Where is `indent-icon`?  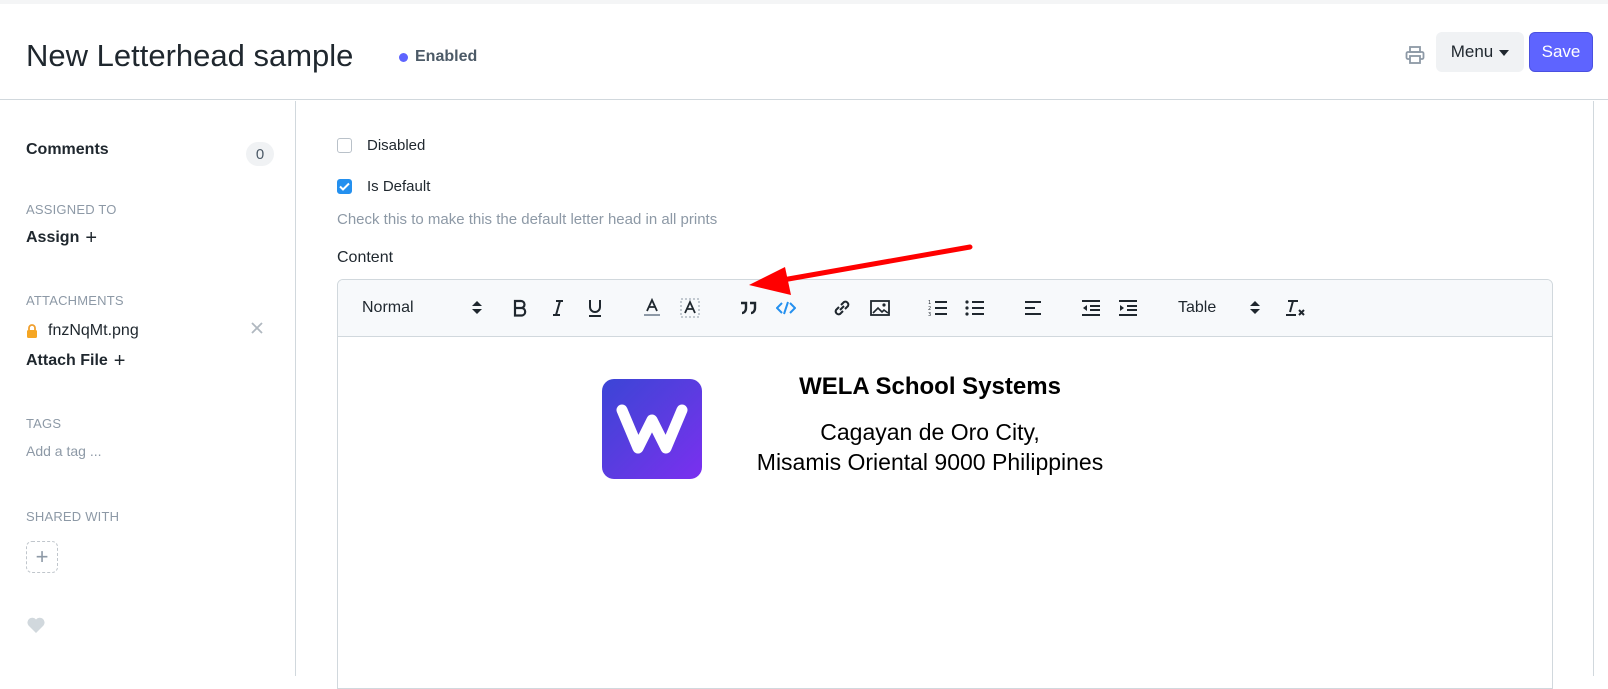
indent-icon is located at coordinates (1128, 308).